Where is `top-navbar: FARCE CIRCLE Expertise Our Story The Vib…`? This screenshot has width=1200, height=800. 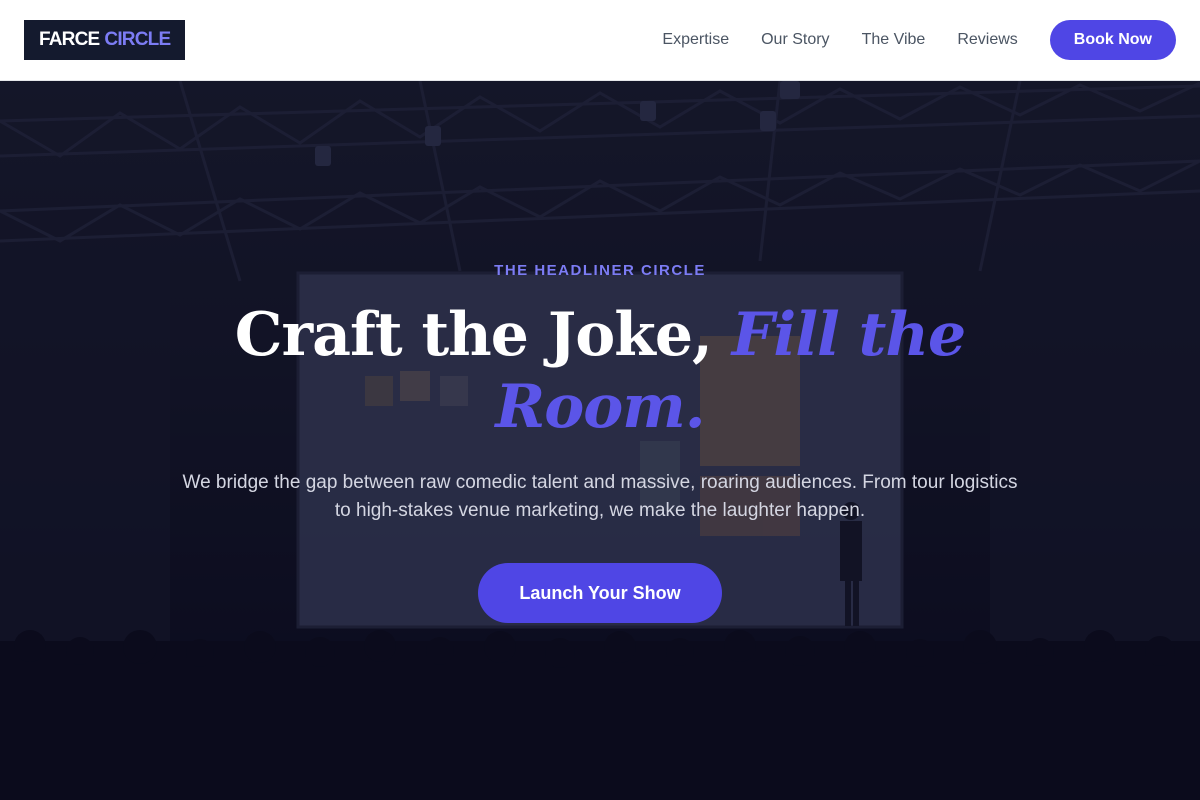
top-navbar: FARCE CIRCLE Expertise Our Story The Vib… is located at coordinates (600, 40).